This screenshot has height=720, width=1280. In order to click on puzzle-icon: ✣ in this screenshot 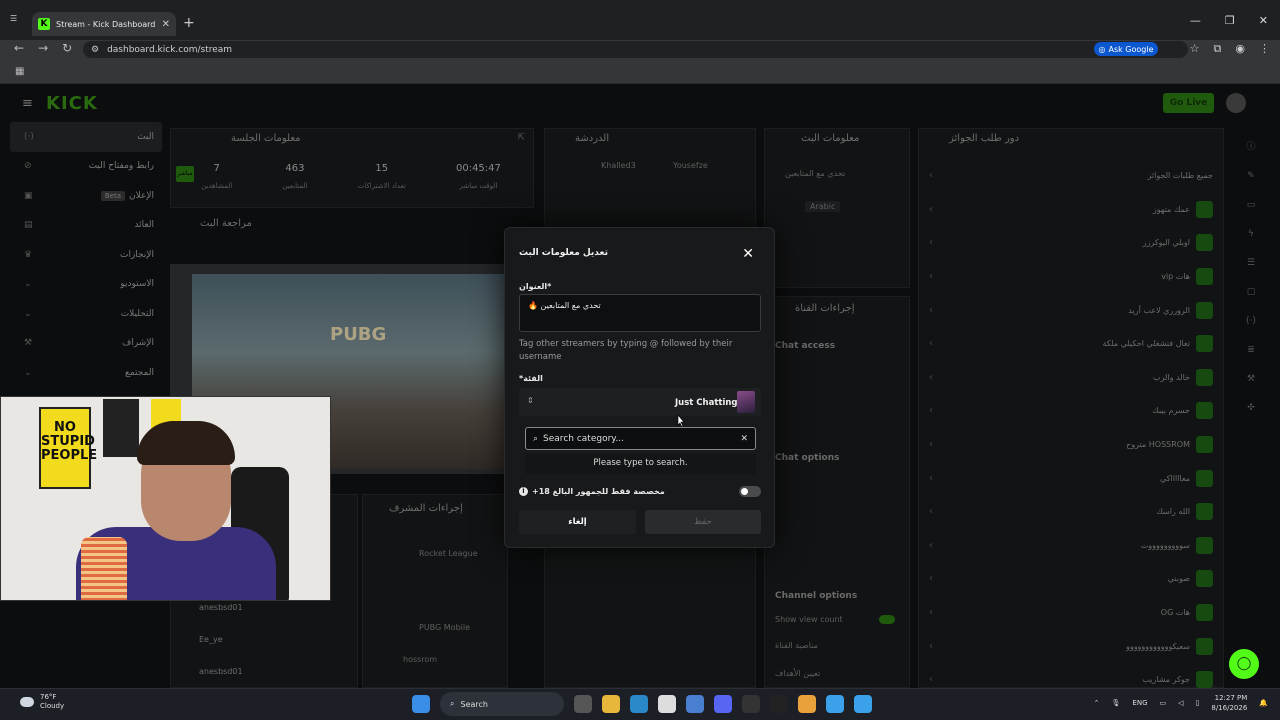, I will do `click(1251, 408)`.